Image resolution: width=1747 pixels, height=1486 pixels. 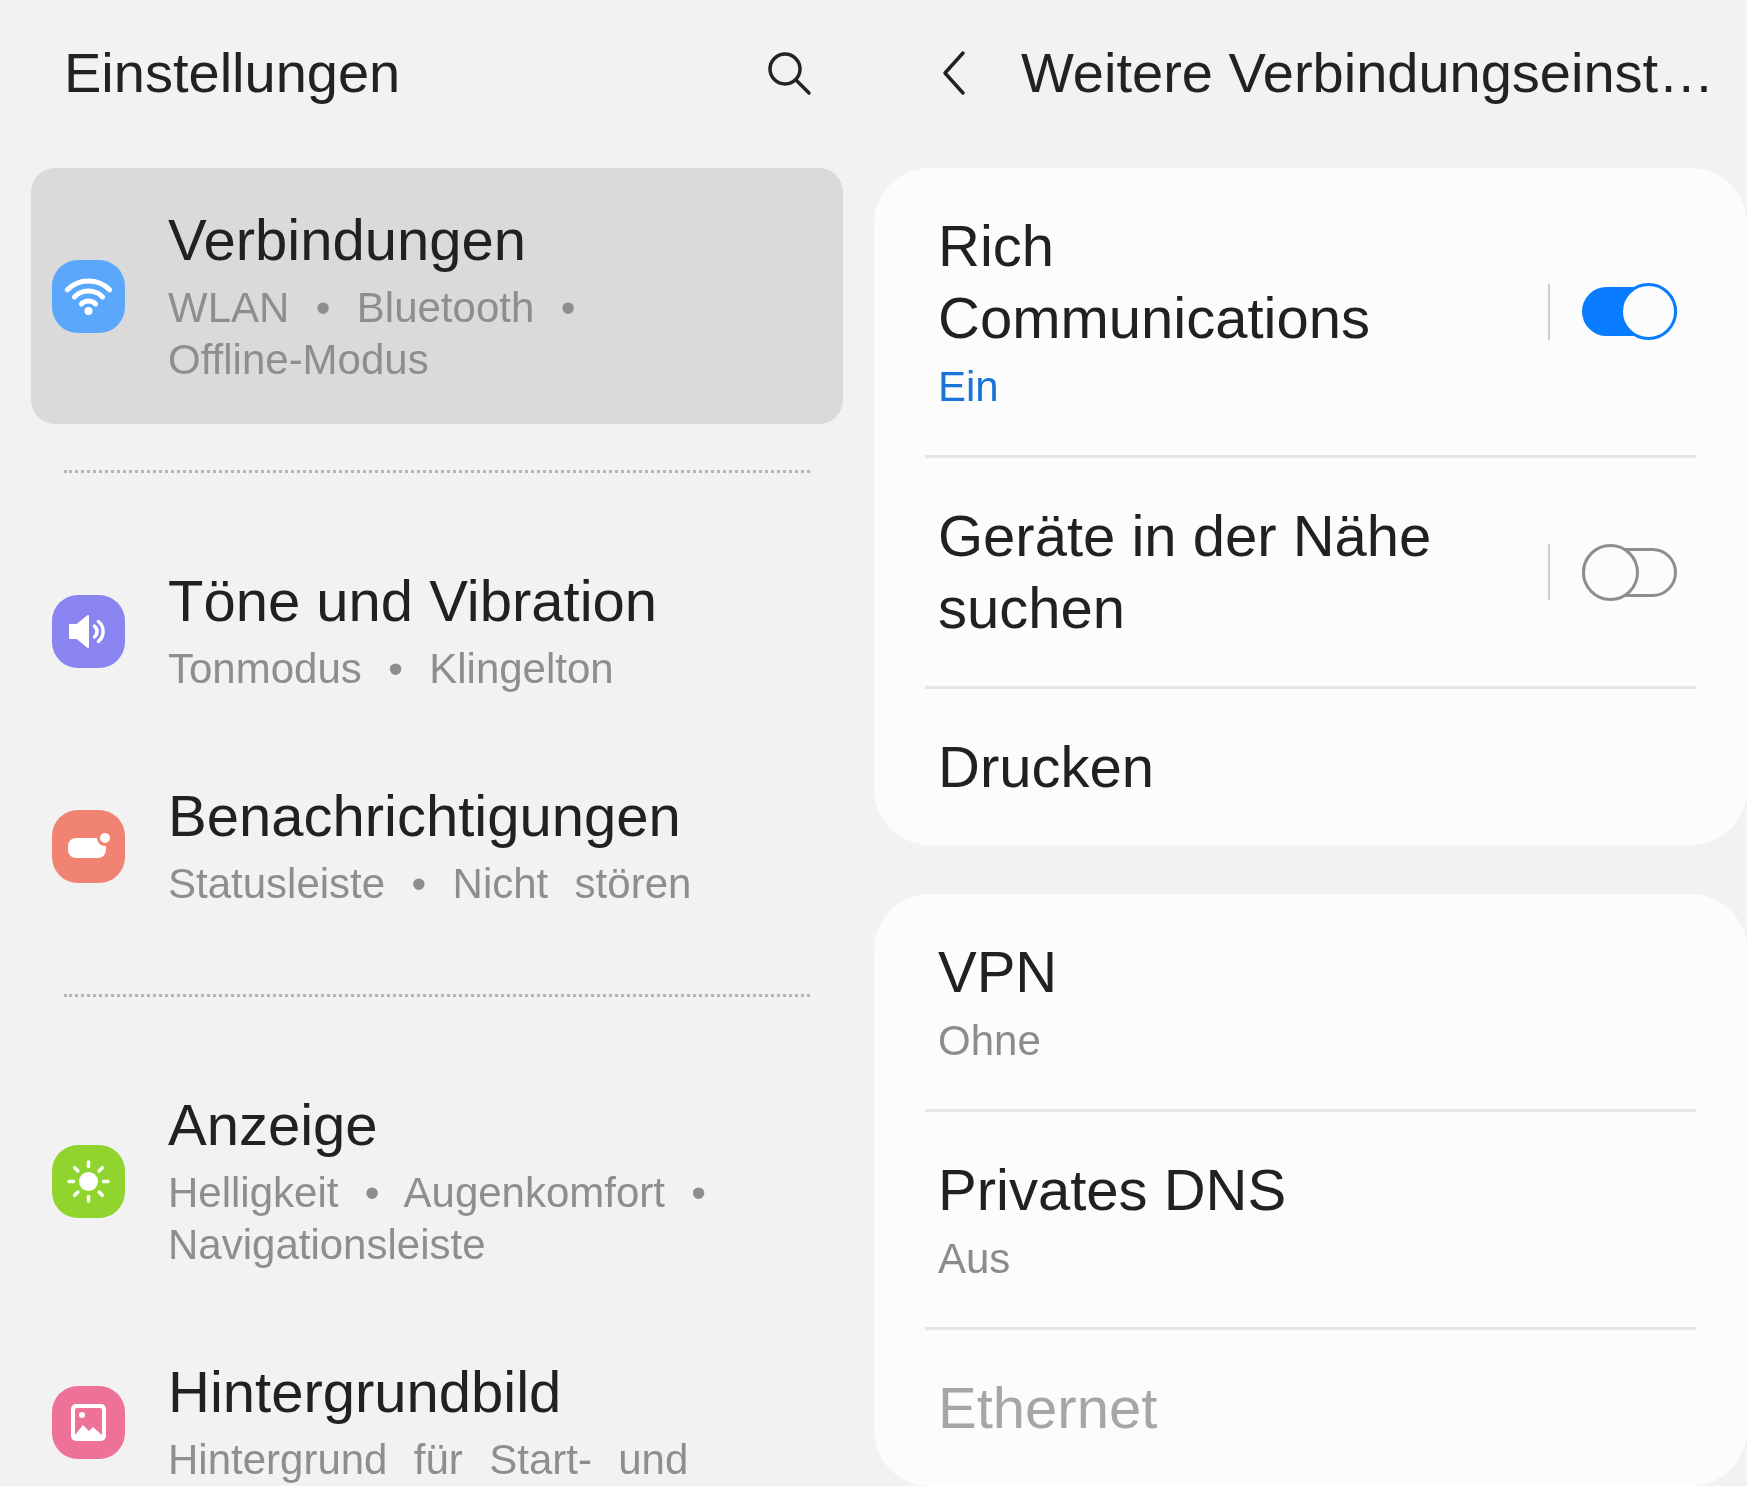 What do you see at coordinates (1208, 282) in the screenshot?
I see `setting-title: Rich Communications` at bounding box center [1208, 282].